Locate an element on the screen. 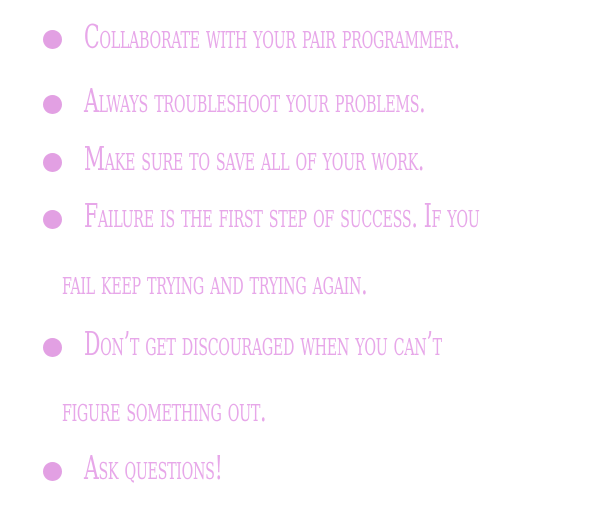 The width and height of the screenshot is (611, 517). bullet-text: Ask questions! is located at coordinates (153, 467).